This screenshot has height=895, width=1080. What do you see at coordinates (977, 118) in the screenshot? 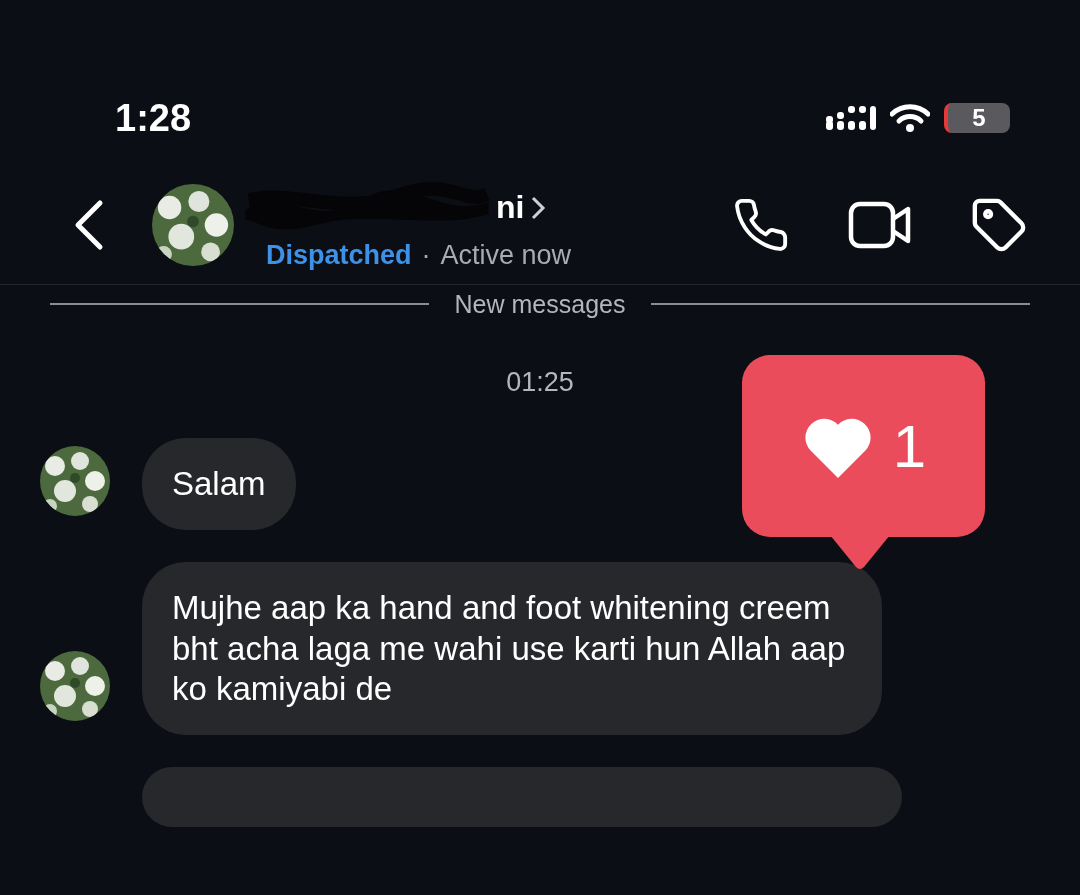
I see `battery-level: 5` at bounding box center [977, 118].